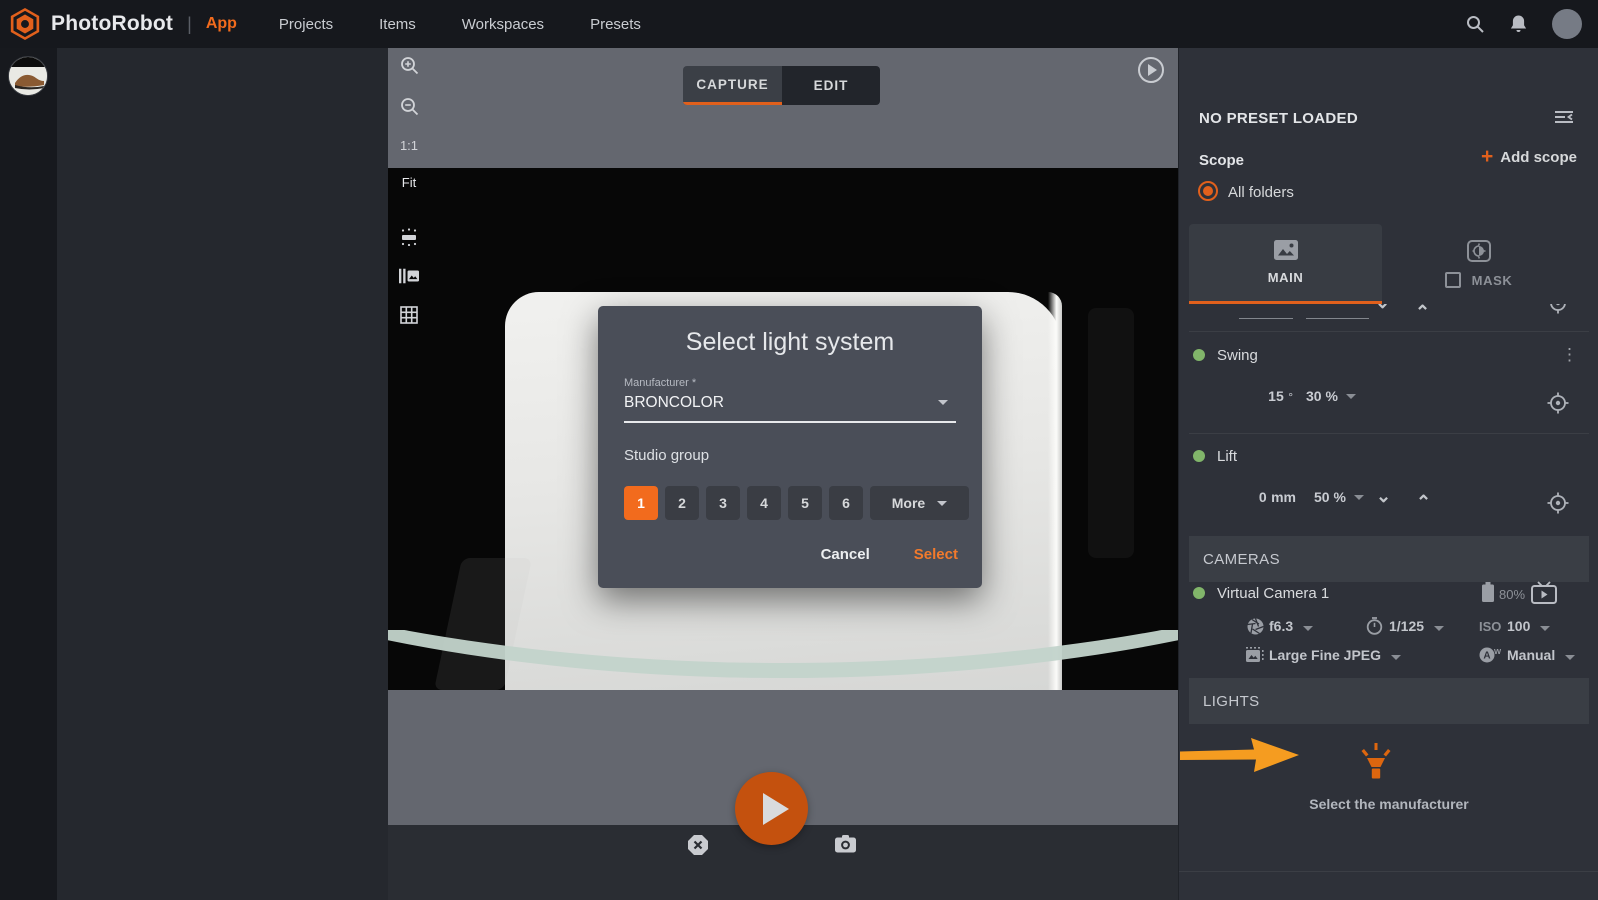 This screenshot has height=900, width=1598. I want to click on plus-icon: +, so click(1487, 156).